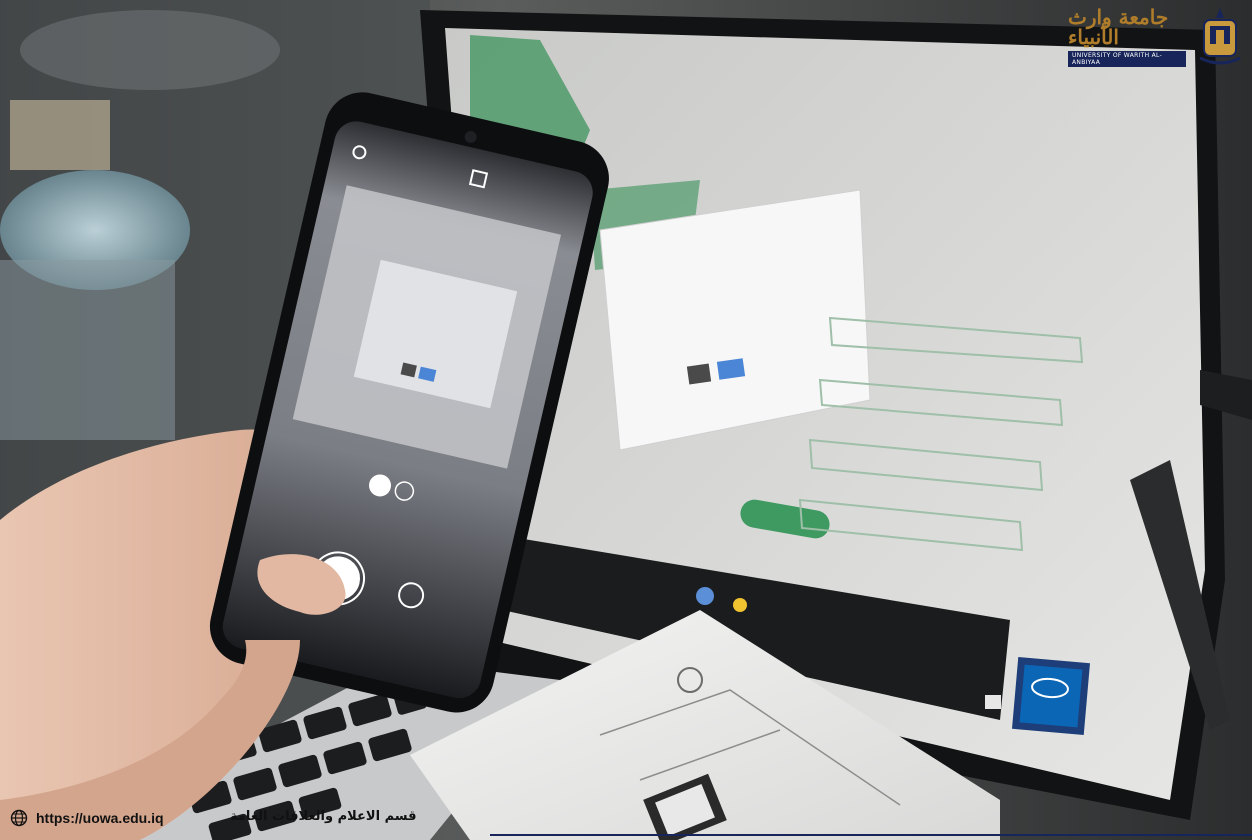 The image size is (1252, 840). What do you see at coordinates (1127, 59) in the screenshot?
I see `wordmark-english: UNIVERSITY OF WARITH AL-ANBIYAA` at bounding box center [1127, 59].